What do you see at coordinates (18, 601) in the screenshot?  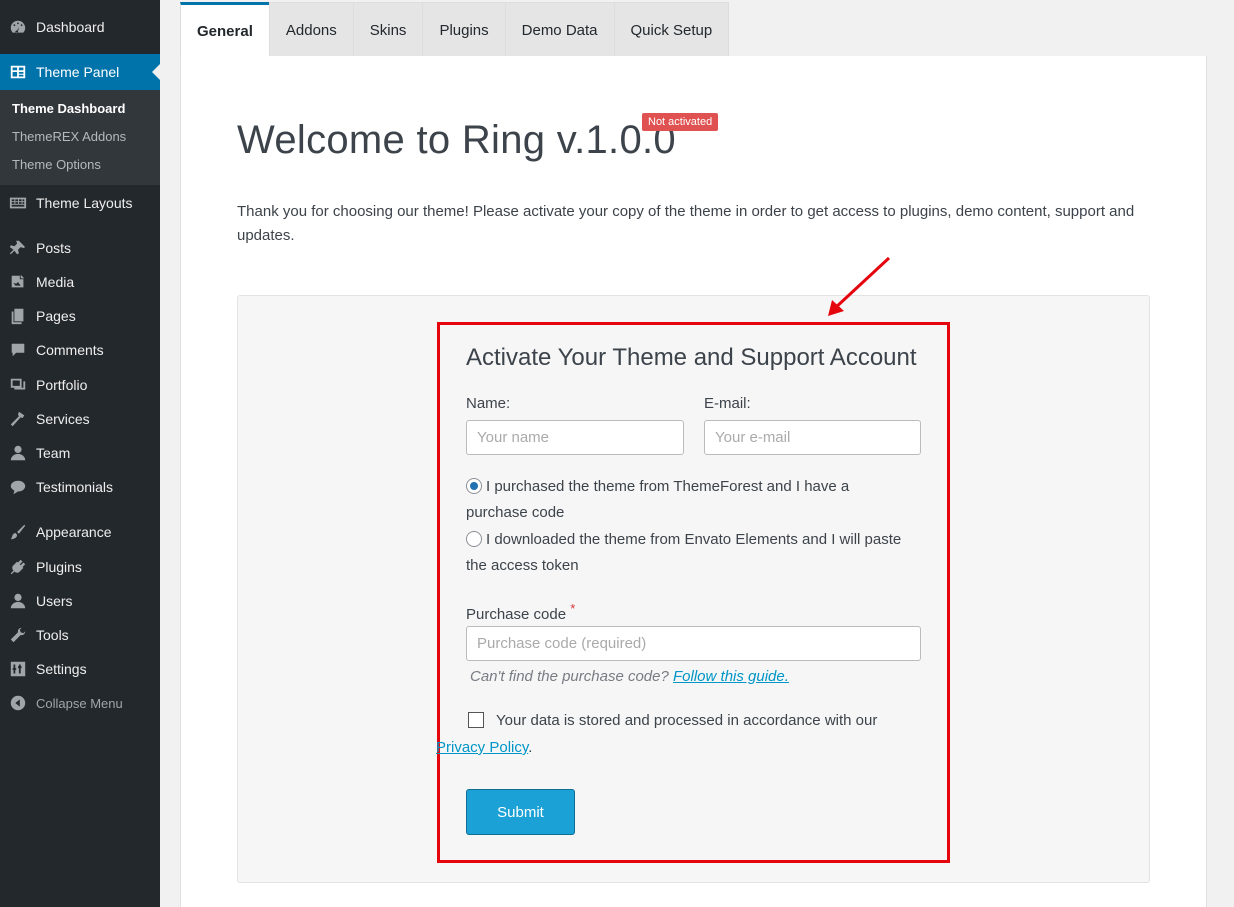 I see `users-icon` at bounding box center [18, 601].